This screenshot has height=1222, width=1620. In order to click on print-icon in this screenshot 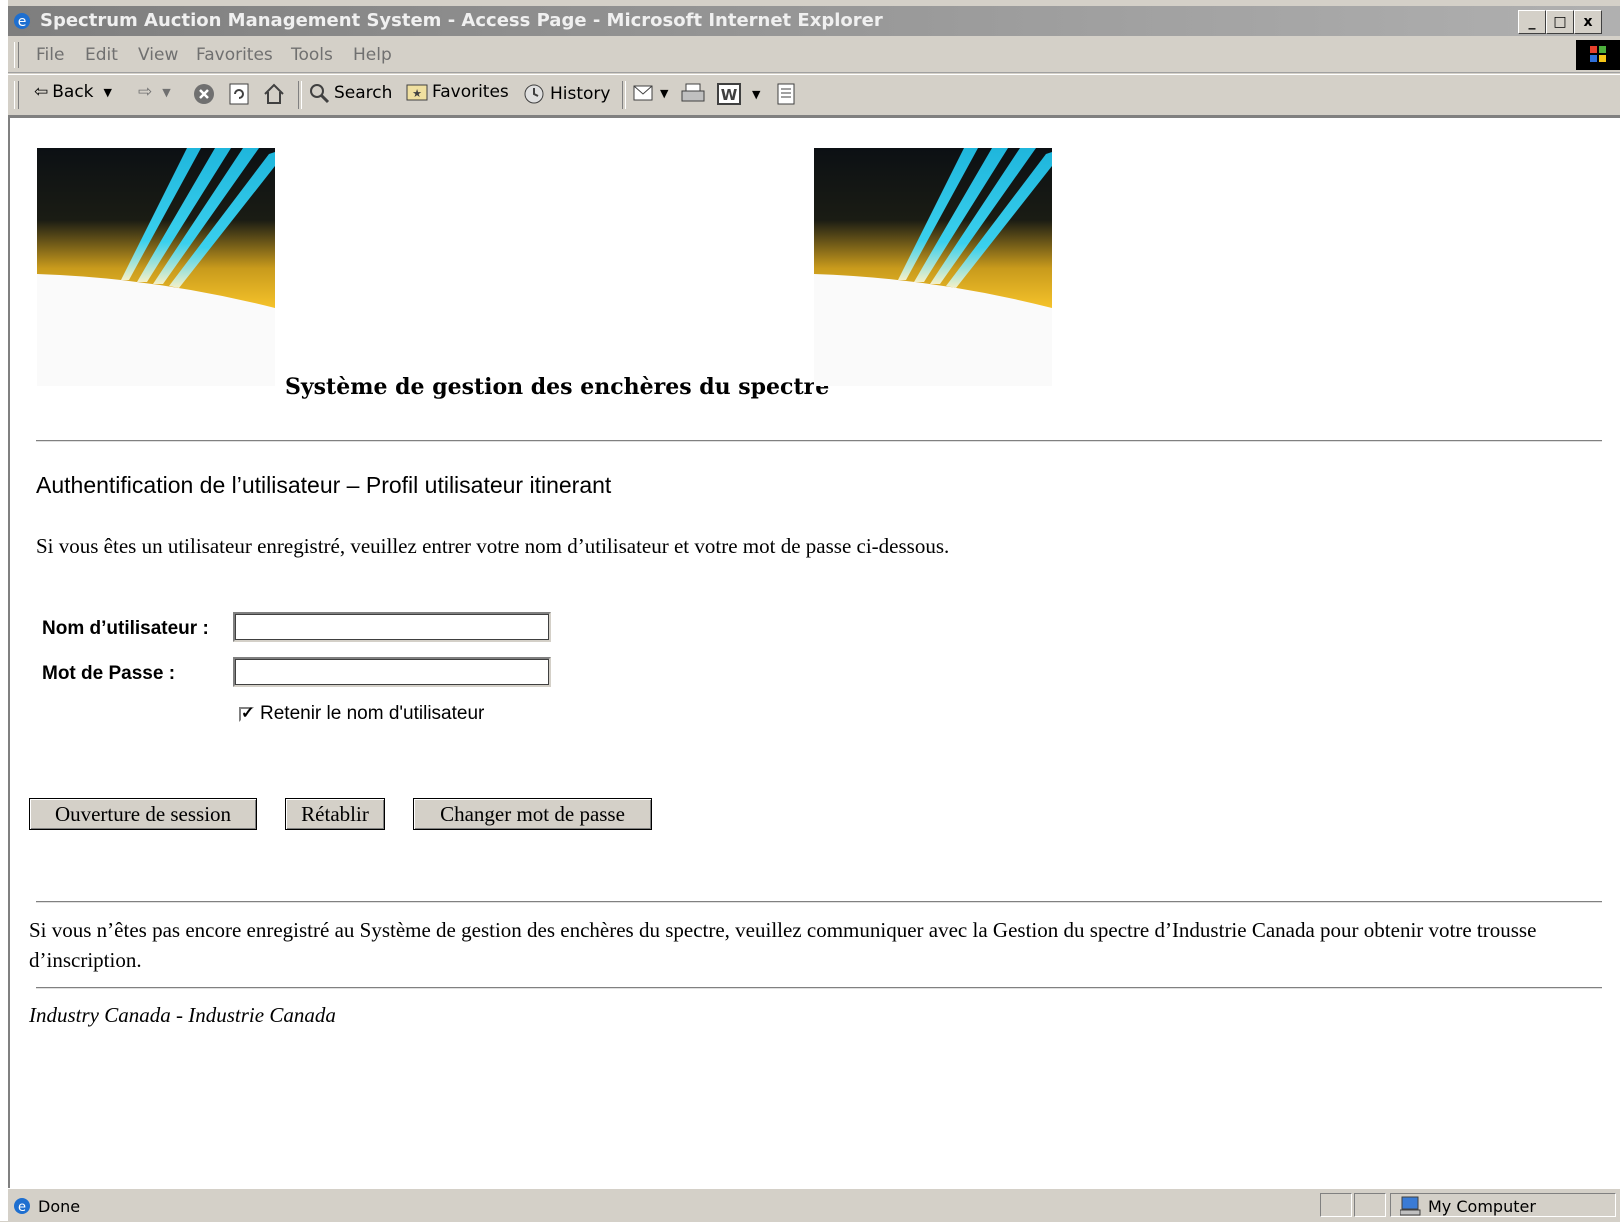, I will do `click(693, 92)`.